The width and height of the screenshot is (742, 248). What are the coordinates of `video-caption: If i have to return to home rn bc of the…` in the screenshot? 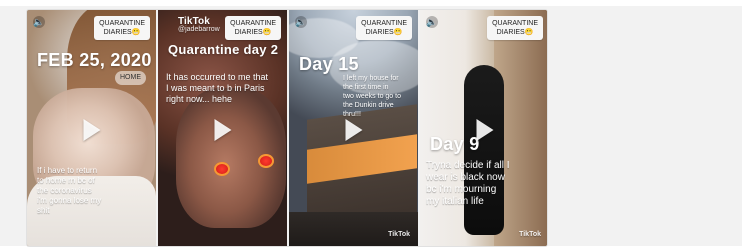 It's located at (69, 190).